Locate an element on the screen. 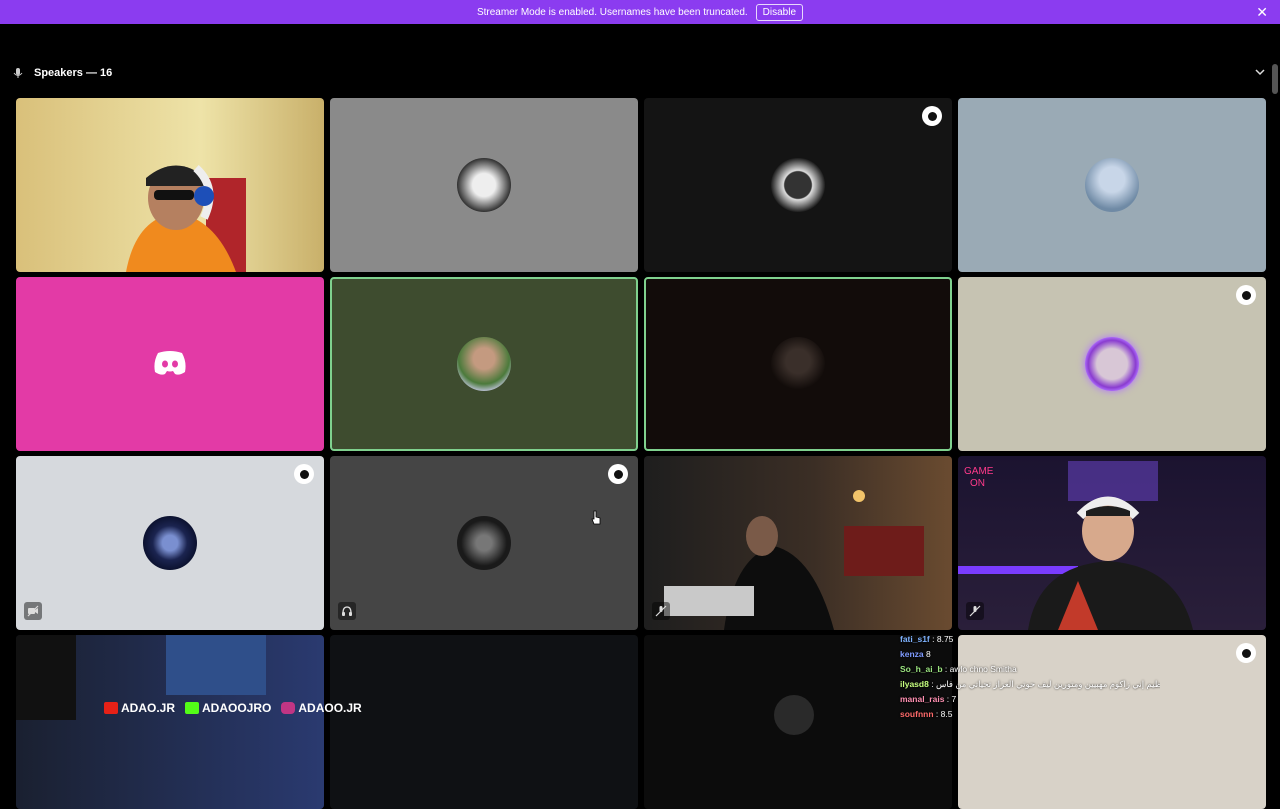 Image resolution: width=1280 pixels, height=809 pixels. svg-text: ON is located at coordinates (977, 483).